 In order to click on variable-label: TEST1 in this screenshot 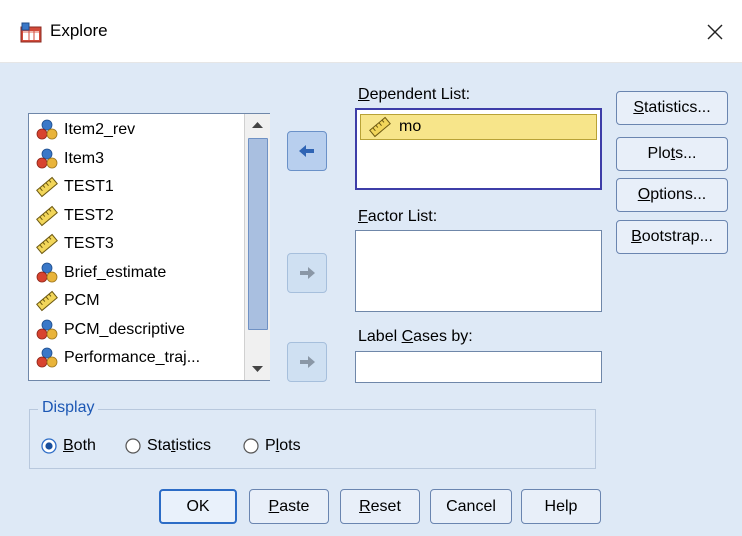, I will do `click(89, 186)`.